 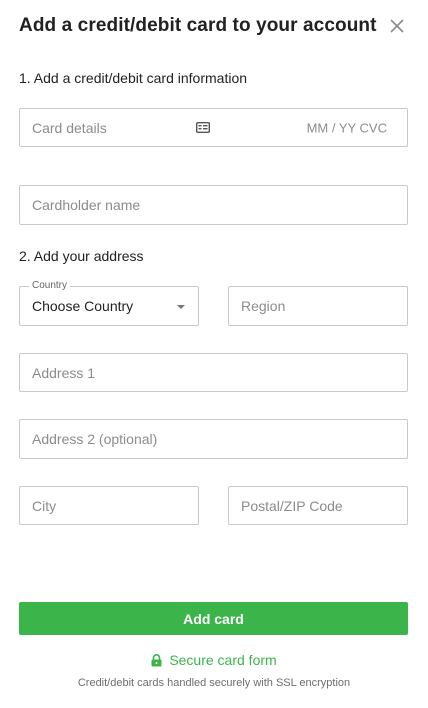 What do you see at coordinates (346, 127) in the screenshot?
I see `expiry-cvc-placeholder: MM / YY CVC` at bounding box center [346, 127].